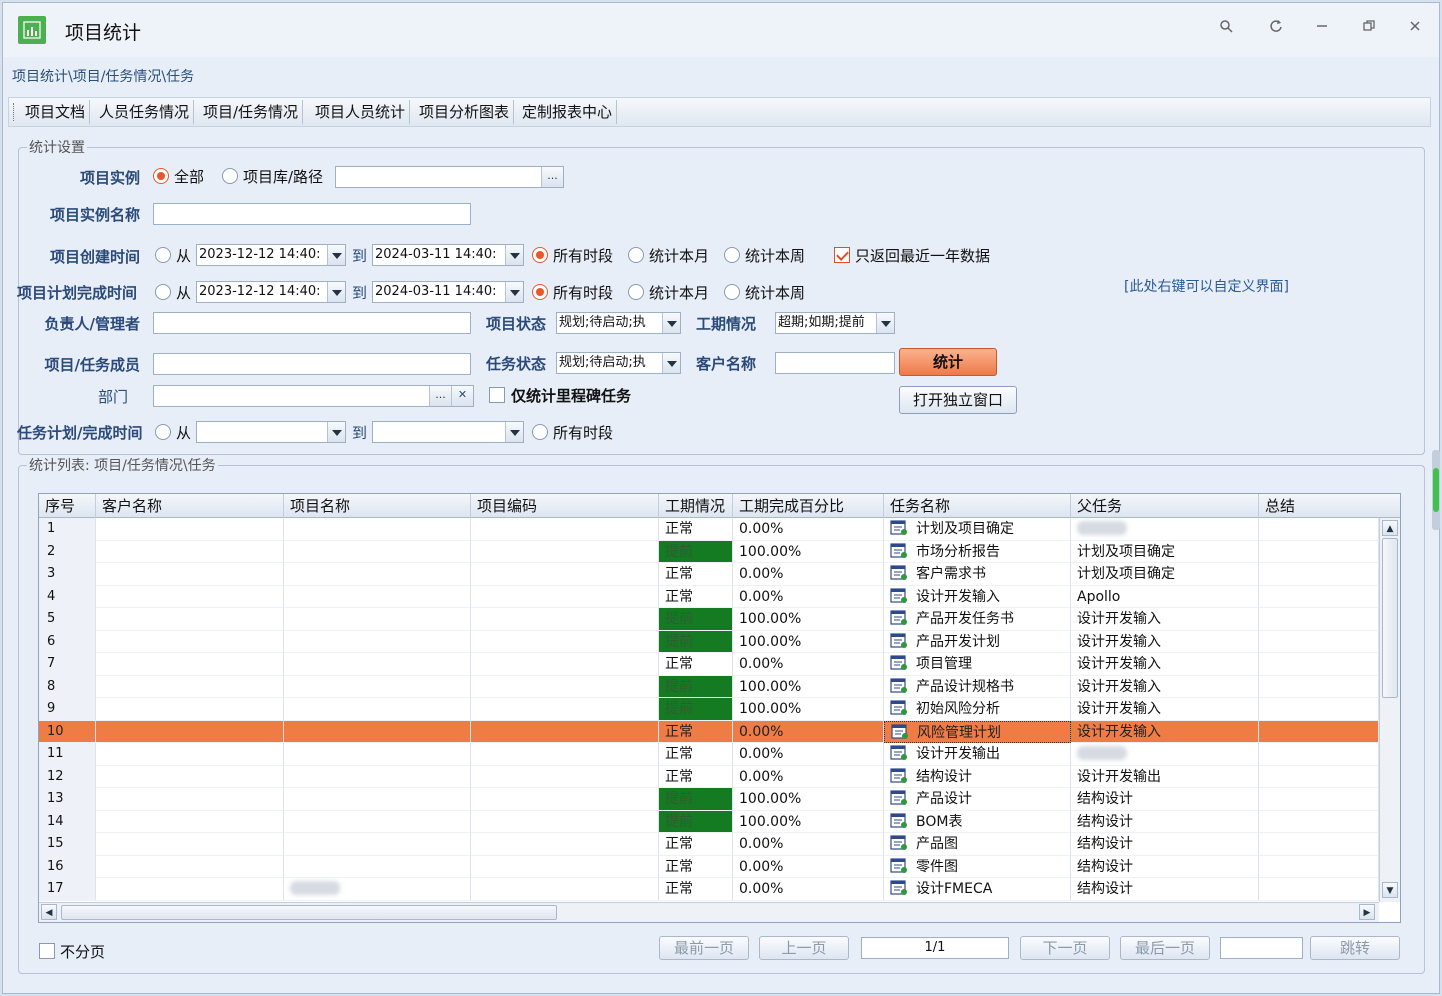  What do you see at coordinates (618, 323) in the screenshot?
I see `project-status-select: 规划;待启动;执` at bounding box center [618, 323].